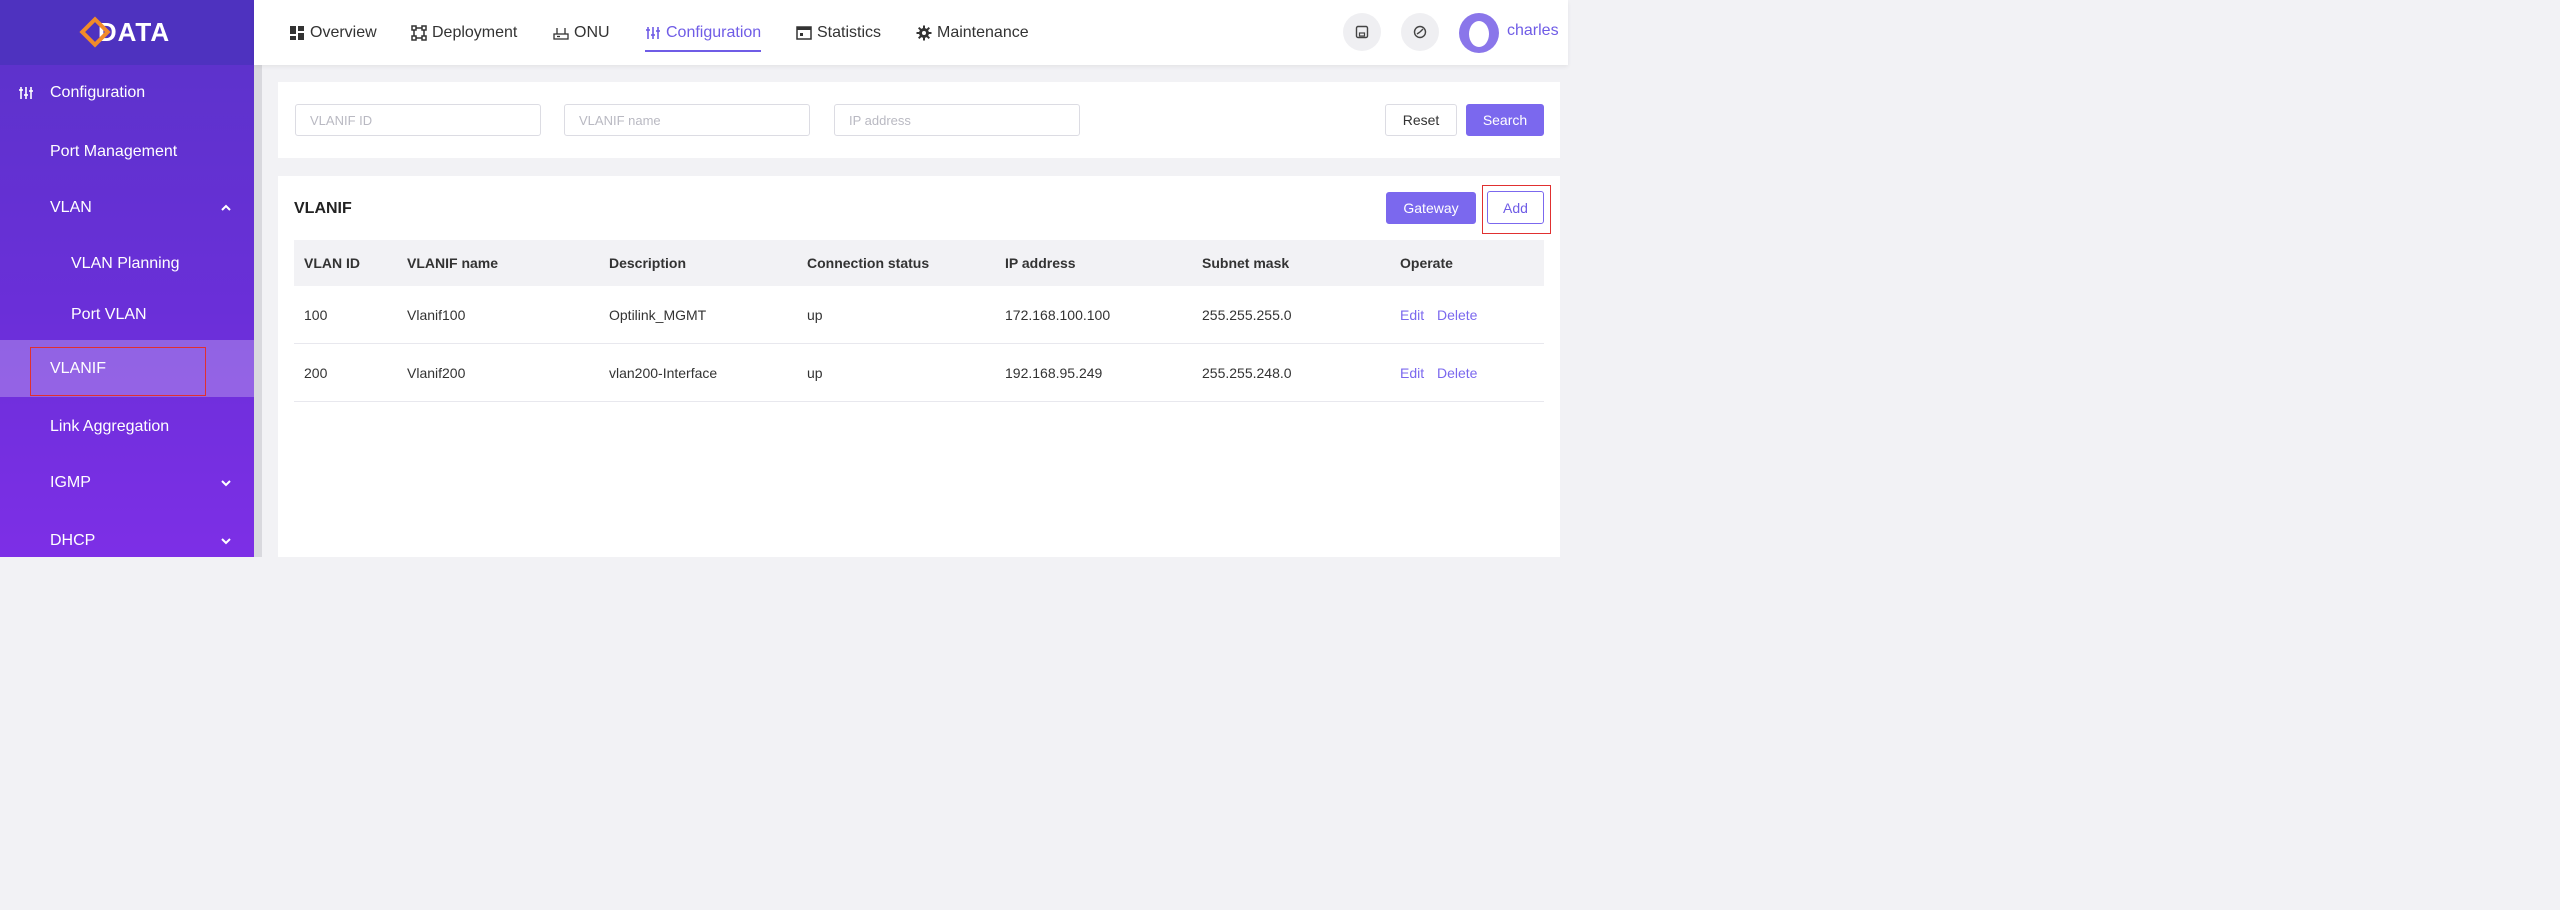 The image size is (2560, 910). What do you see at coordinates (592, 32) in the screenshot?
I see `tab-label: ONU` at bounding box center [592, 32].